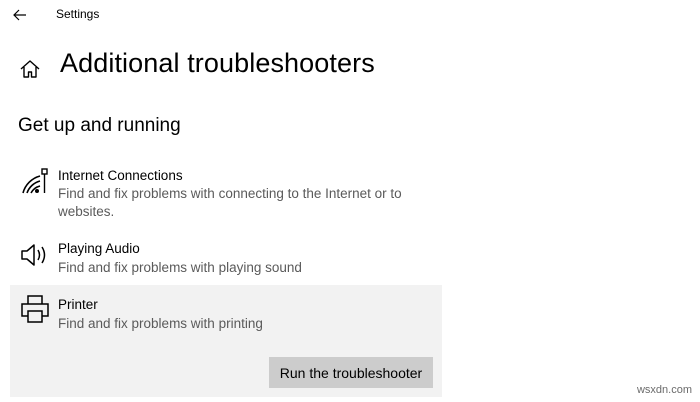 The height and width of the screenshot is (402, 700). Describe the element at coordinates (30, 69) in the screenshot. I see `home-icon` at that location.